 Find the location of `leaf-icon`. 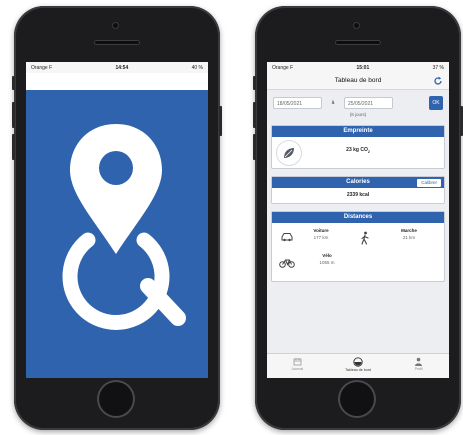

leaf-icon is located at coordinates (289, 153).